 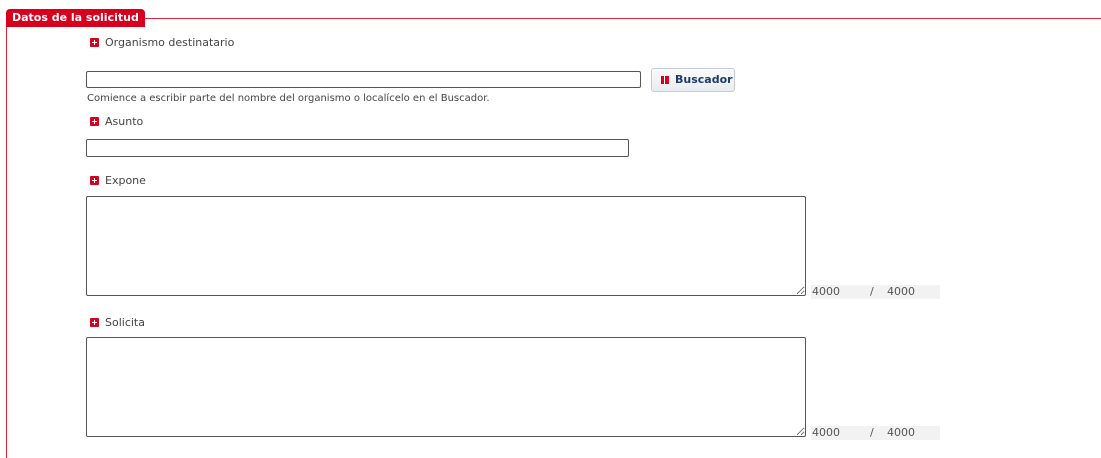 I want to click on expone-max: 4000, so click(x=901, y=291).